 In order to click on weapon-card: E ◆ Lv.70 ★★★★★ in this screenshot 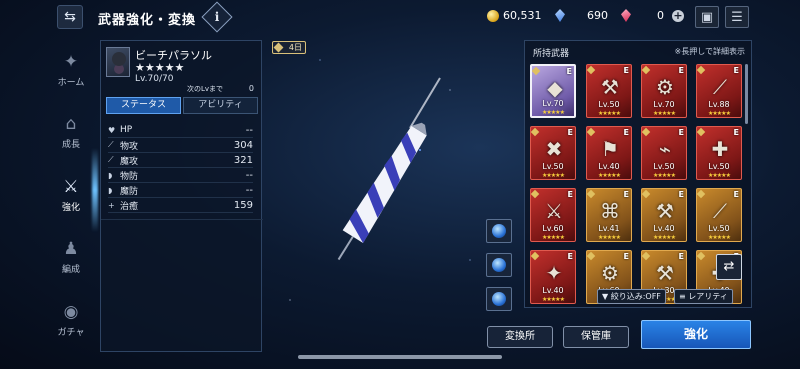, I will do `click(553, 91)`.